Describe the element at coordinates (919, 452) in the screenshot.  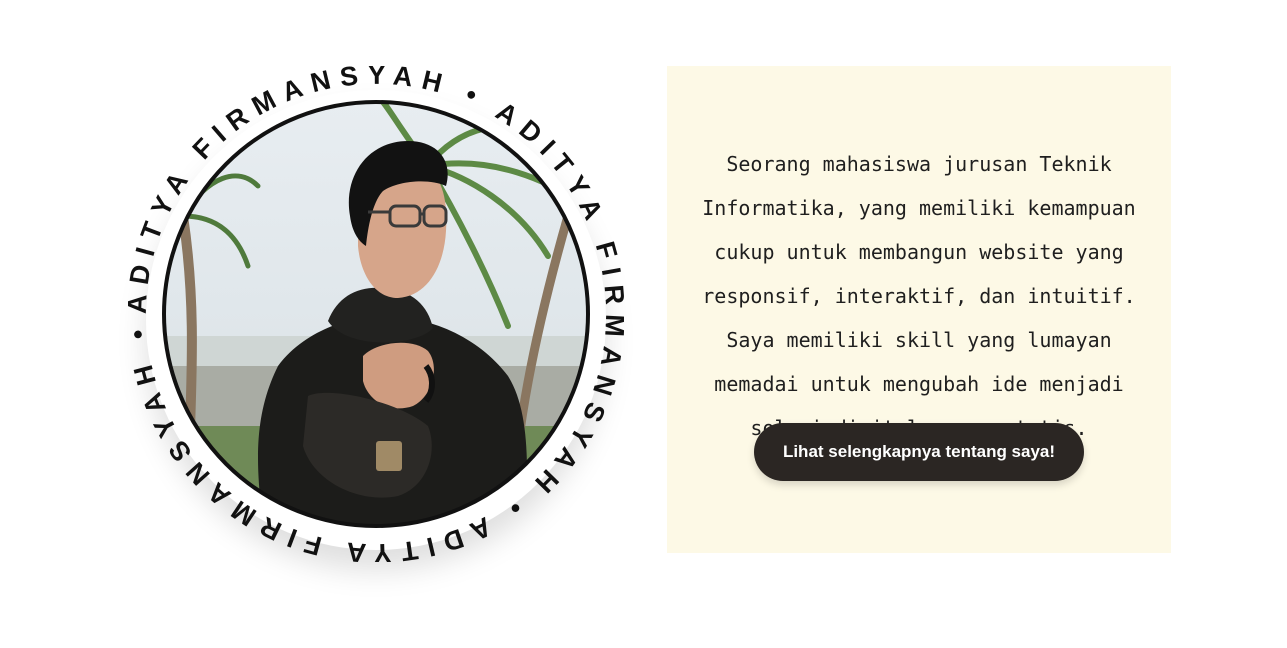
I see `about-more-button: Lihat selengkapnya tentang saya!` at that location.